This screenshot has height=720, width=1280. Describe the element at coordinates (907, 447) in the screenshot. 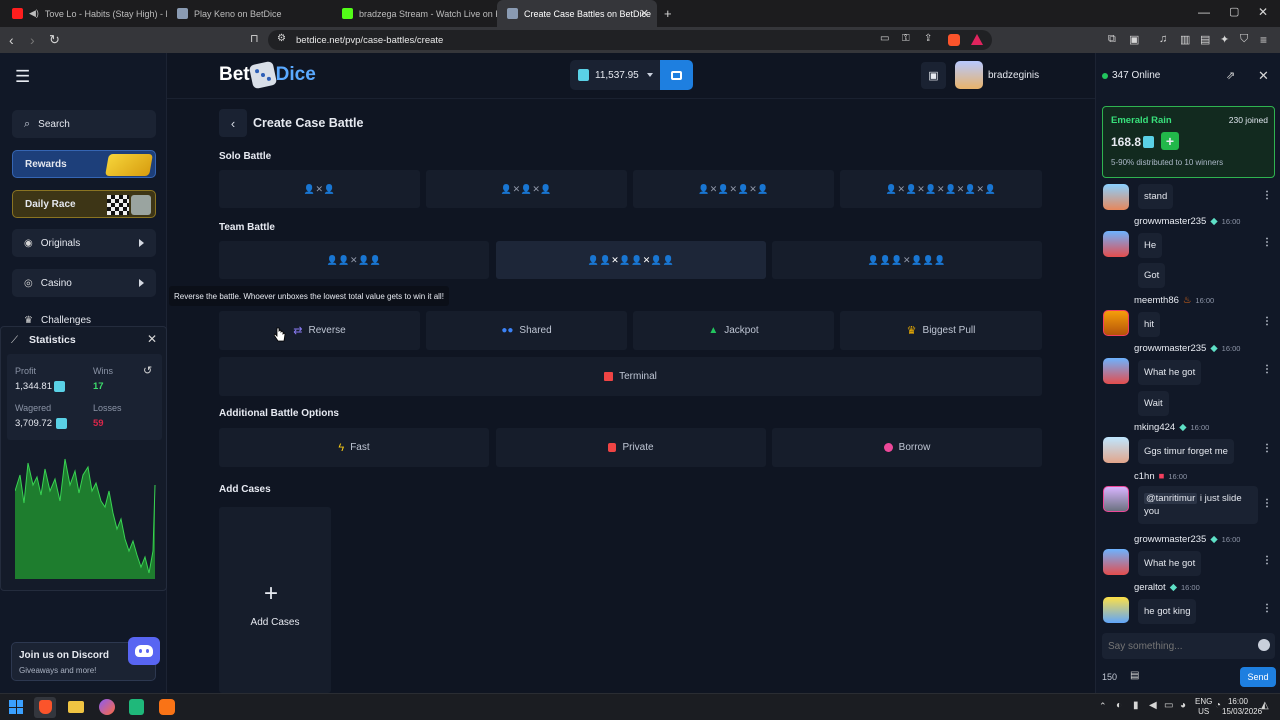

I see `option-borrow: Borrow` at that location.